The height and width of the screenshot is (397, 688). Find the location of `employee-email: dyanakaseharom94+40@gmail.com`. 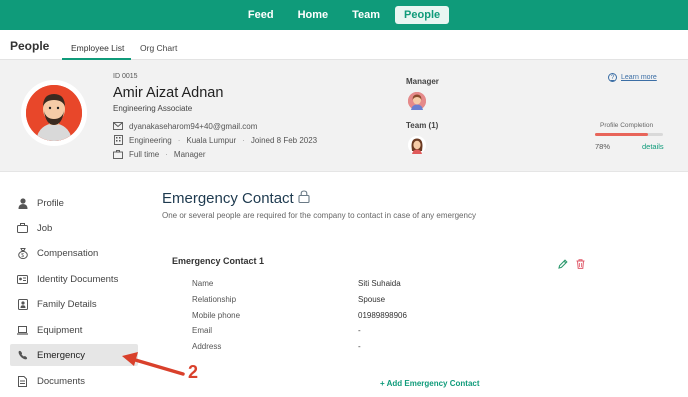

employee-email: dyanakaseharom94+40@gmail.com is located at coordinates (193, 126).